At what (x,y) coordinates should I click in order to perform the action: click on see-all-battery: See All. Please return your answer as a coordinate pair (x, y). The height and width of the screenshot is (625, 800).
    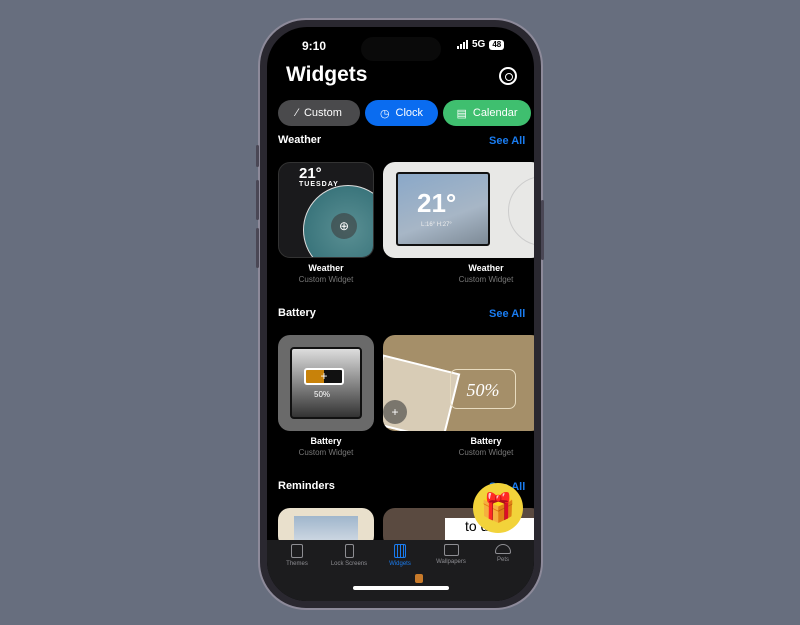
    Looking at the image, I should click on (507, 314).